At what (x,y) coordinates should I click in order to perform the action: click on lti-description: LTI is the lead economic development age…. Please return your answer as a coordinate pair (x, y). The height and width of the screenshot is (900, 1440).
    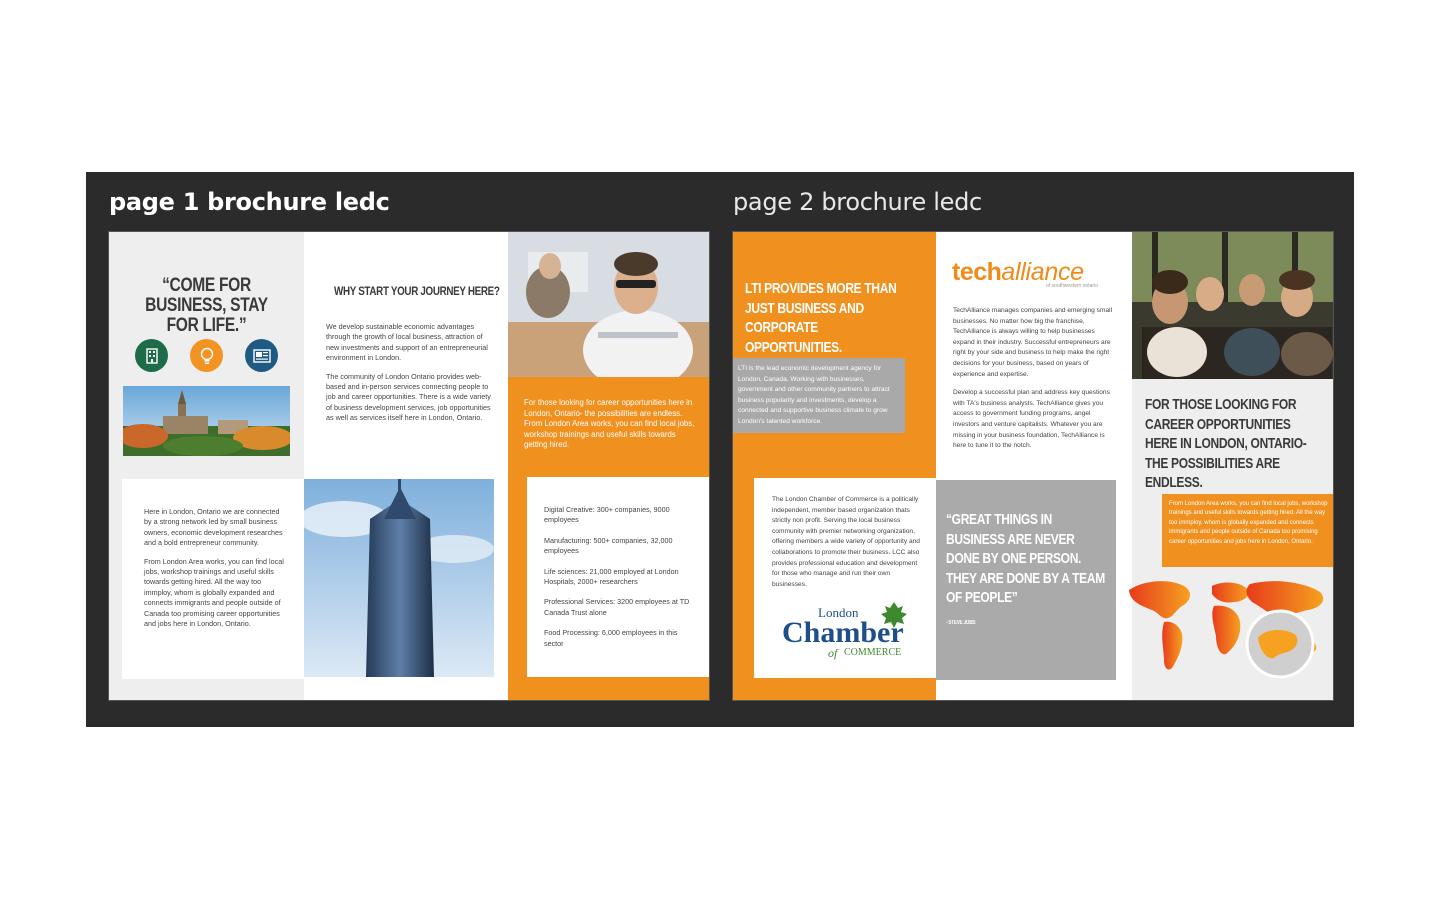
    Looking at the image, I should click on (819, 395).